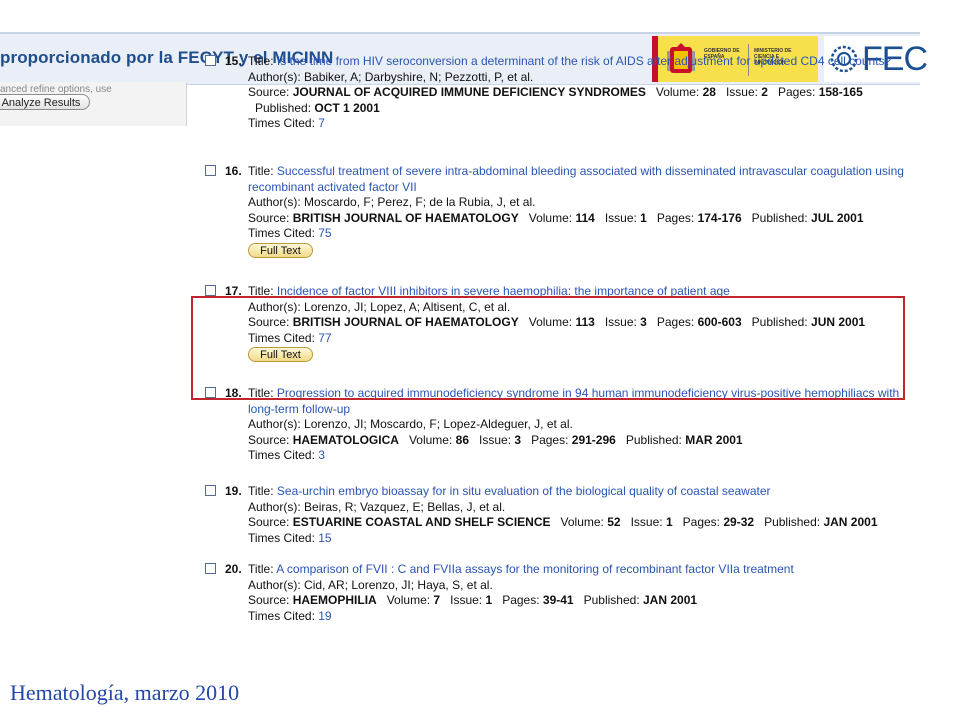 Image resolution: width=960 pixels, height=720 pixels. I want to click on record-journal: HAEMATOLOGICA, so click(345, 439).